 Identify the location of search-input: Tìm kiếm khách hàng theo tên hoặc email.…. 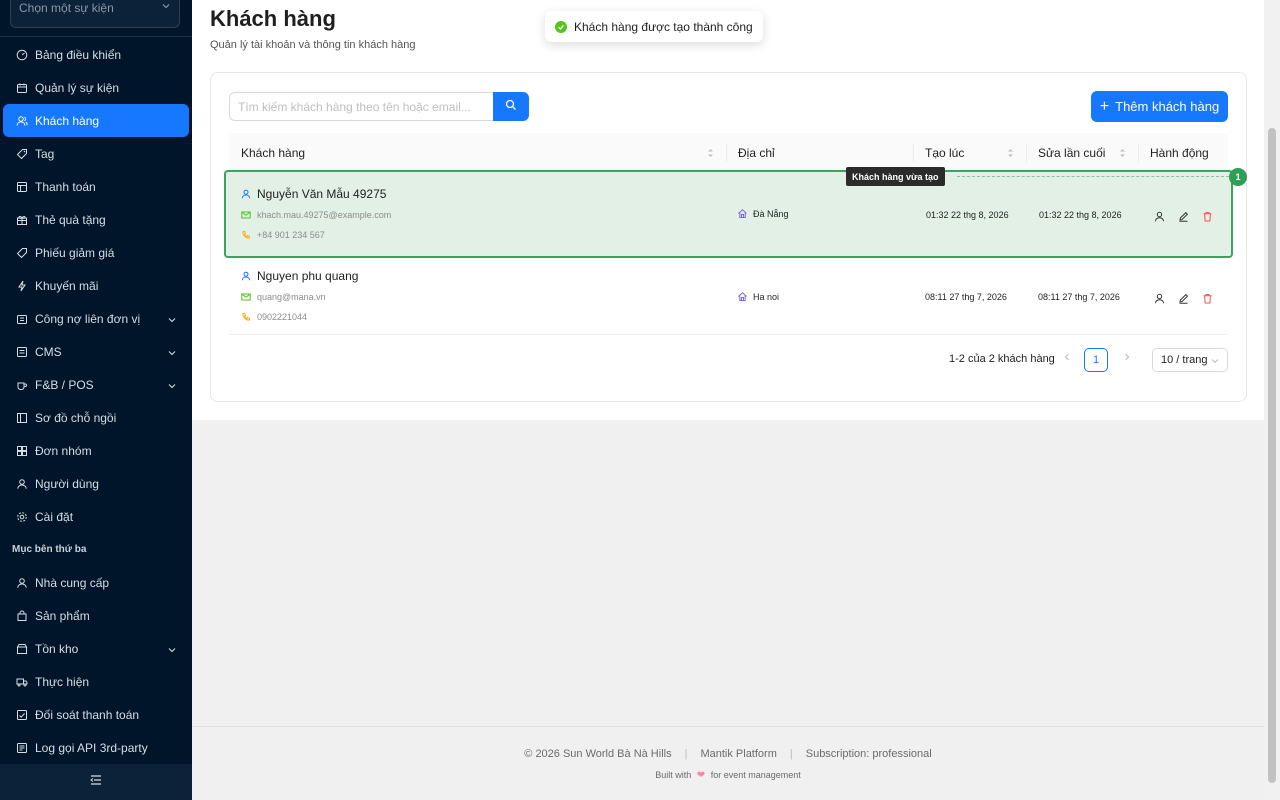
(361, 106).